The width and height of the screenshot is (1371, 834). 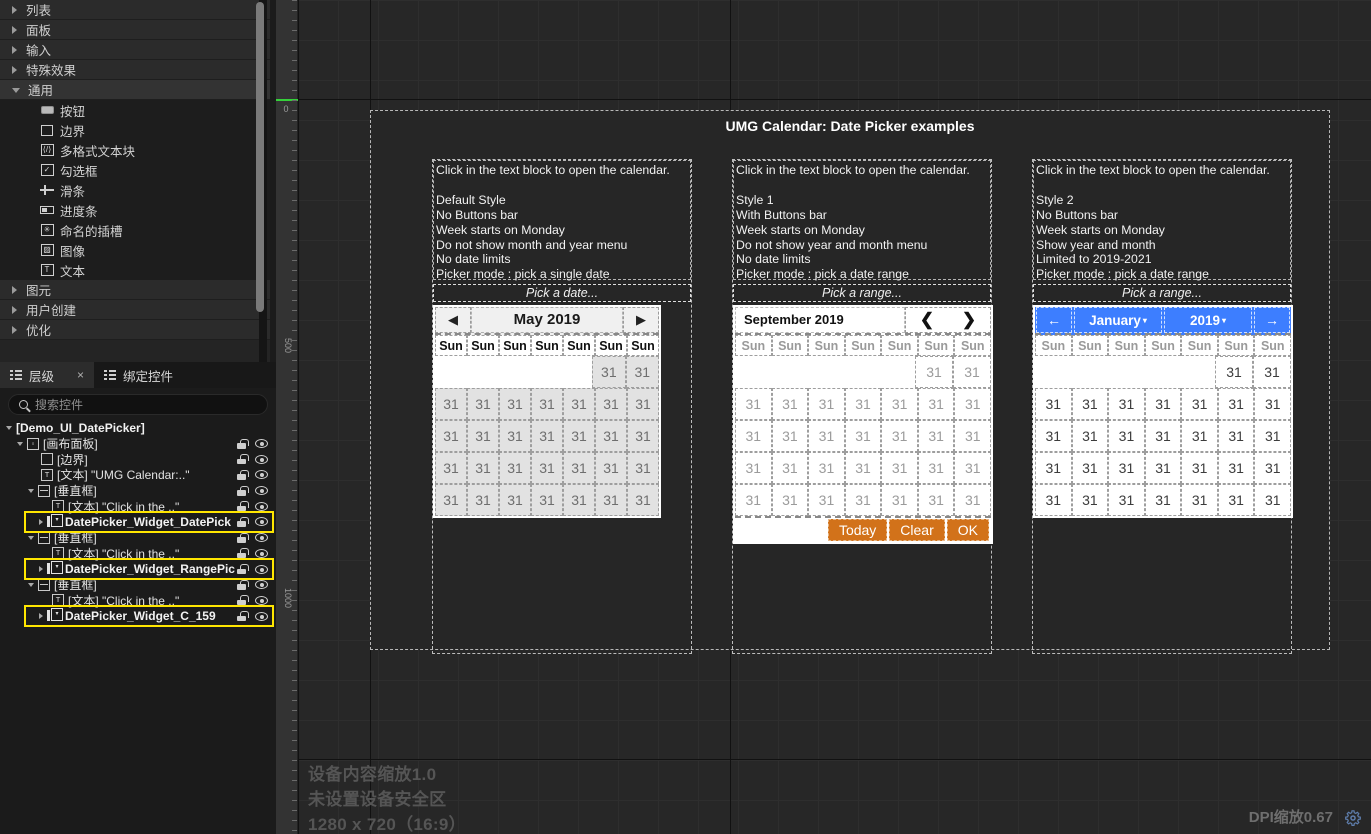 I want to click on prev-month-button: ❮, so click(x=927, y=320).